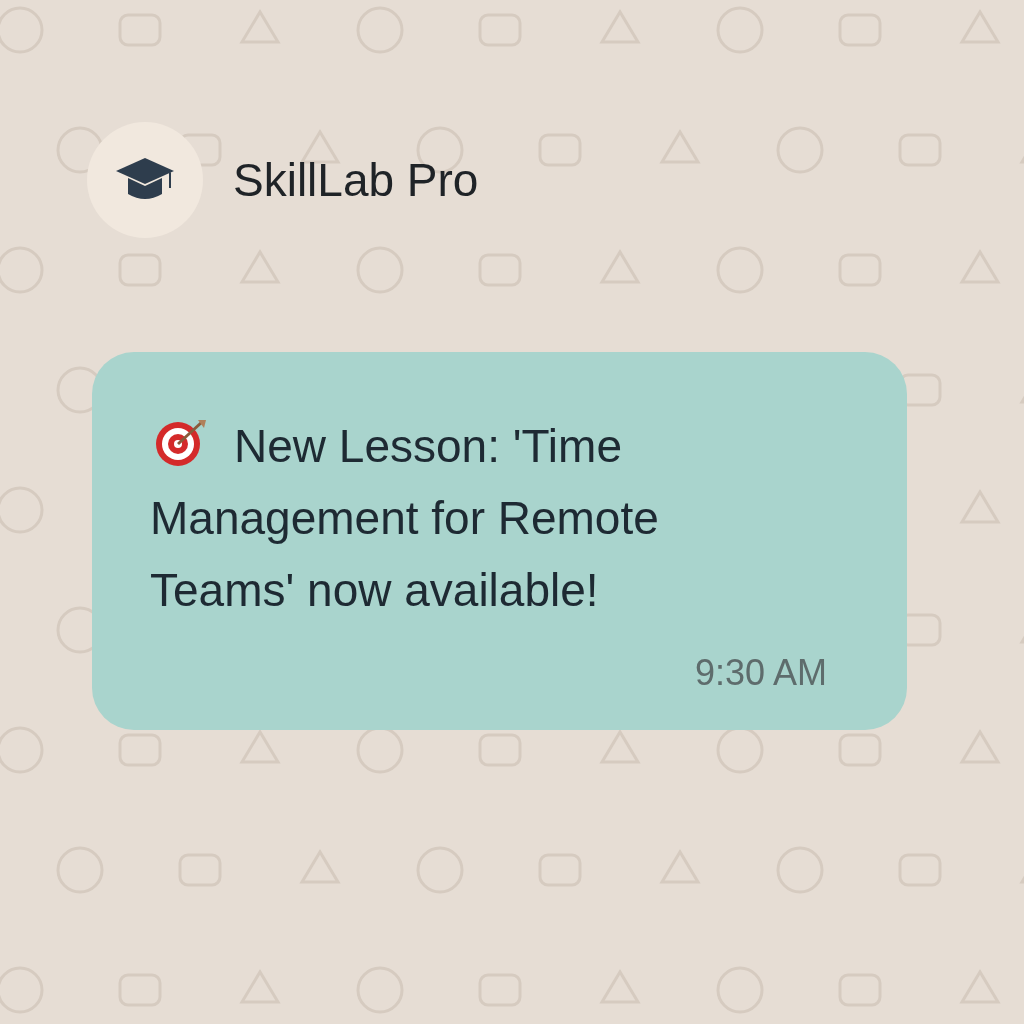 The height and width of the screenshot is (1024, 1024). Describe the element at coordinates (356, 180) in the screenshot. I see `contact-name: SkillLab Pro` at that location.